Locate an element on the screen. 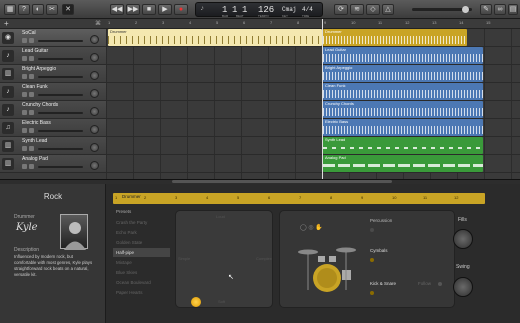 This screenshot has height=323, width=520. rewind-button: ◀◀ is located at coordinates (117, 9).